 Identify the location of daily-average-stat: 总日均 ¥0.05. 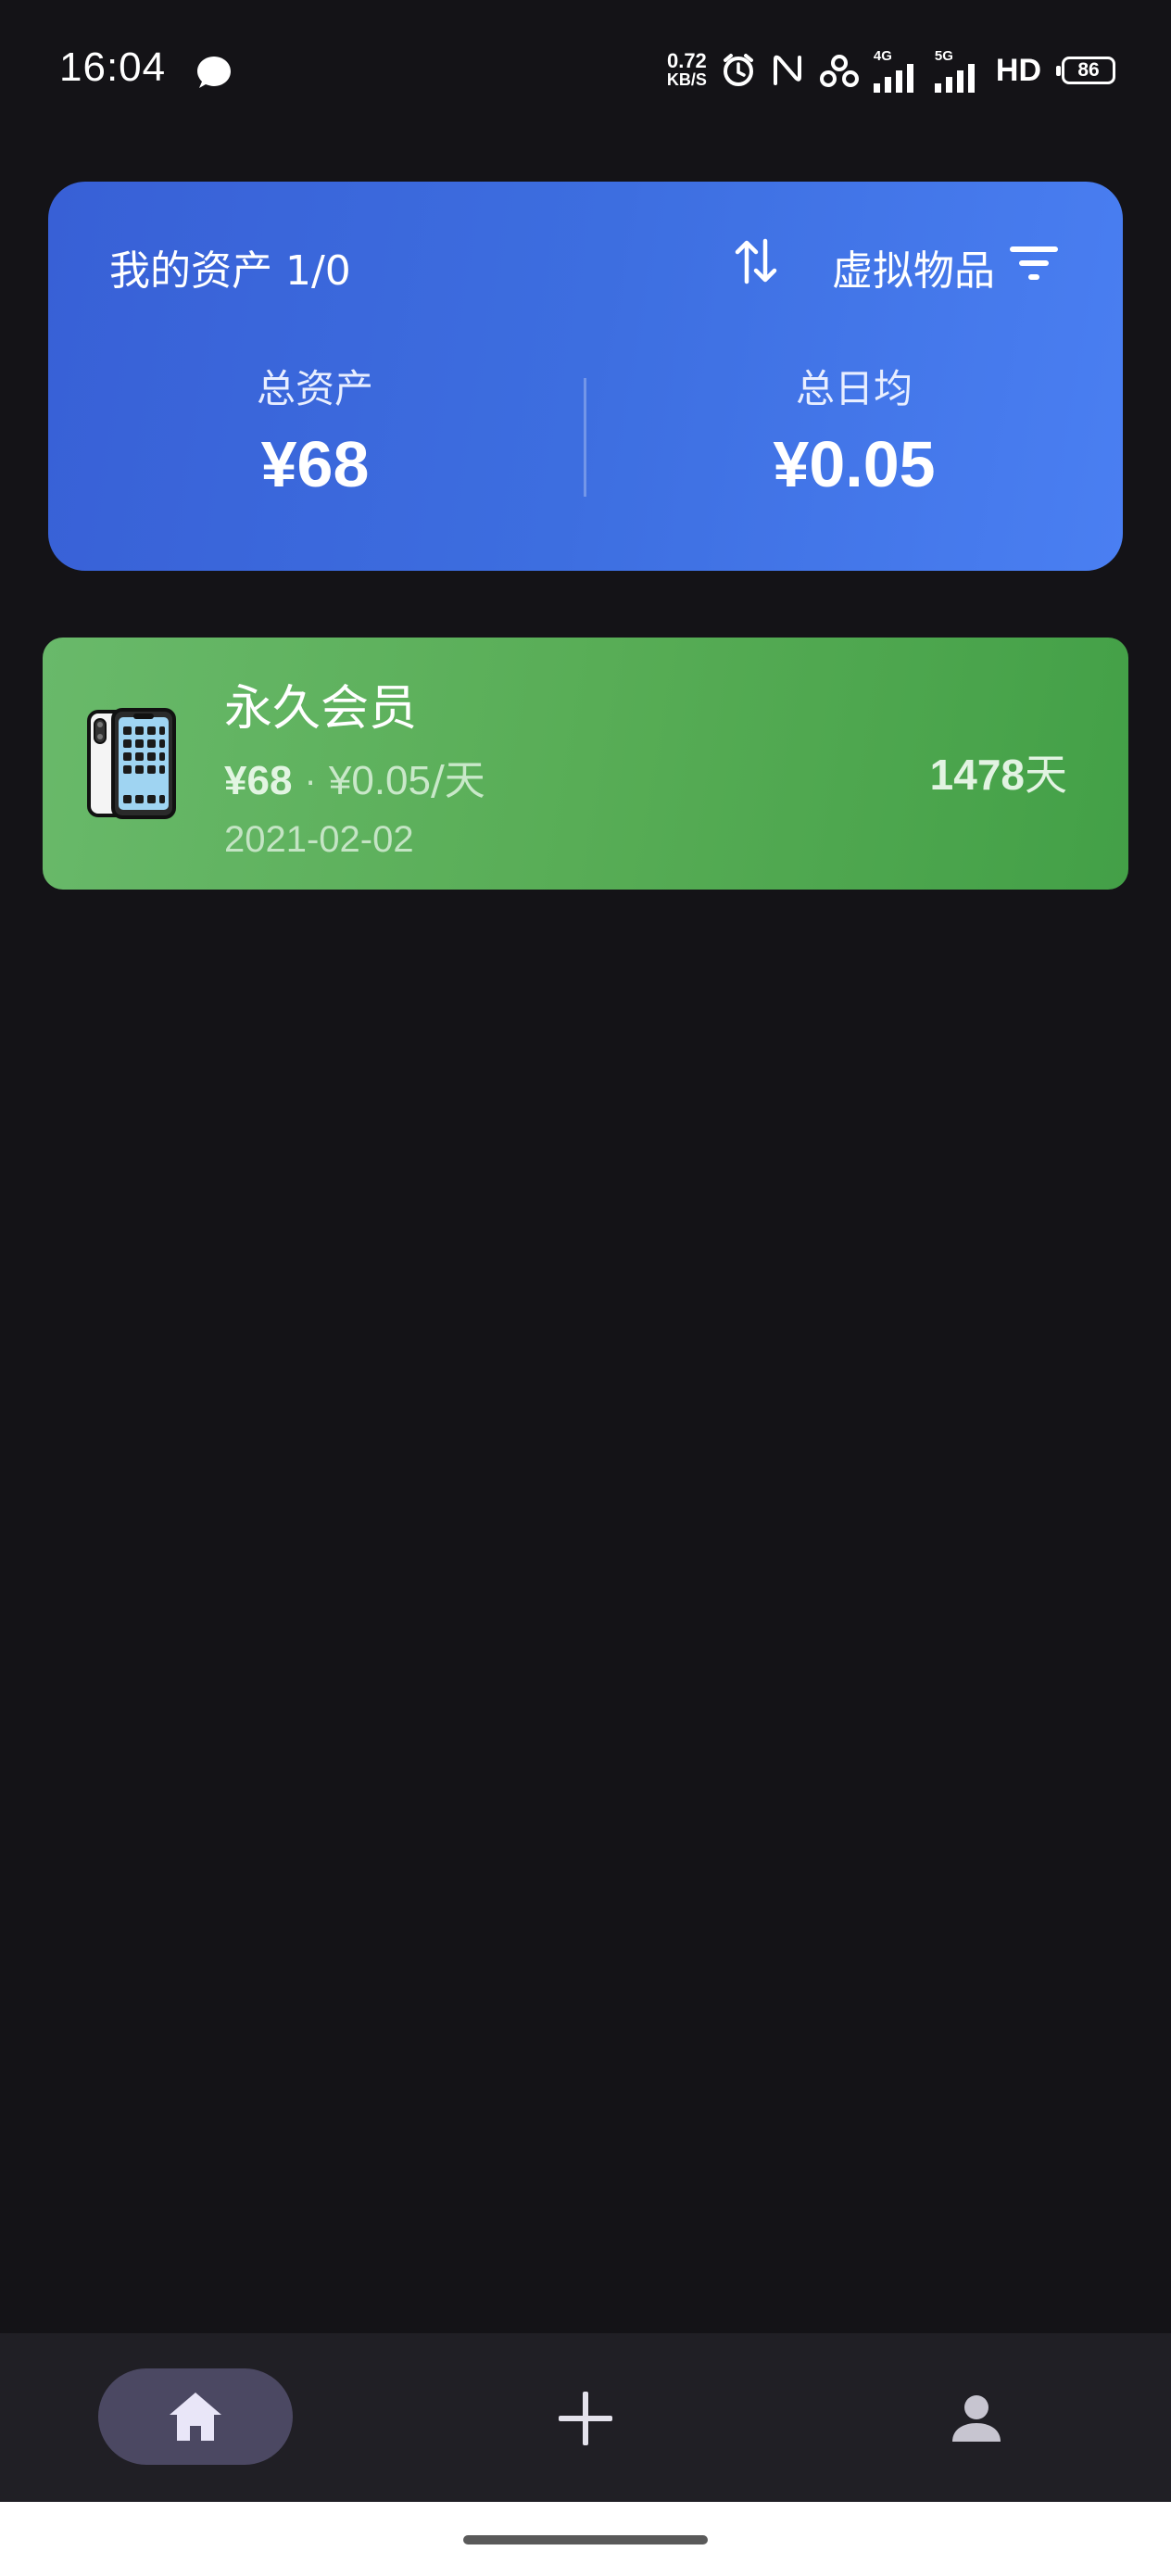
(854, 430).